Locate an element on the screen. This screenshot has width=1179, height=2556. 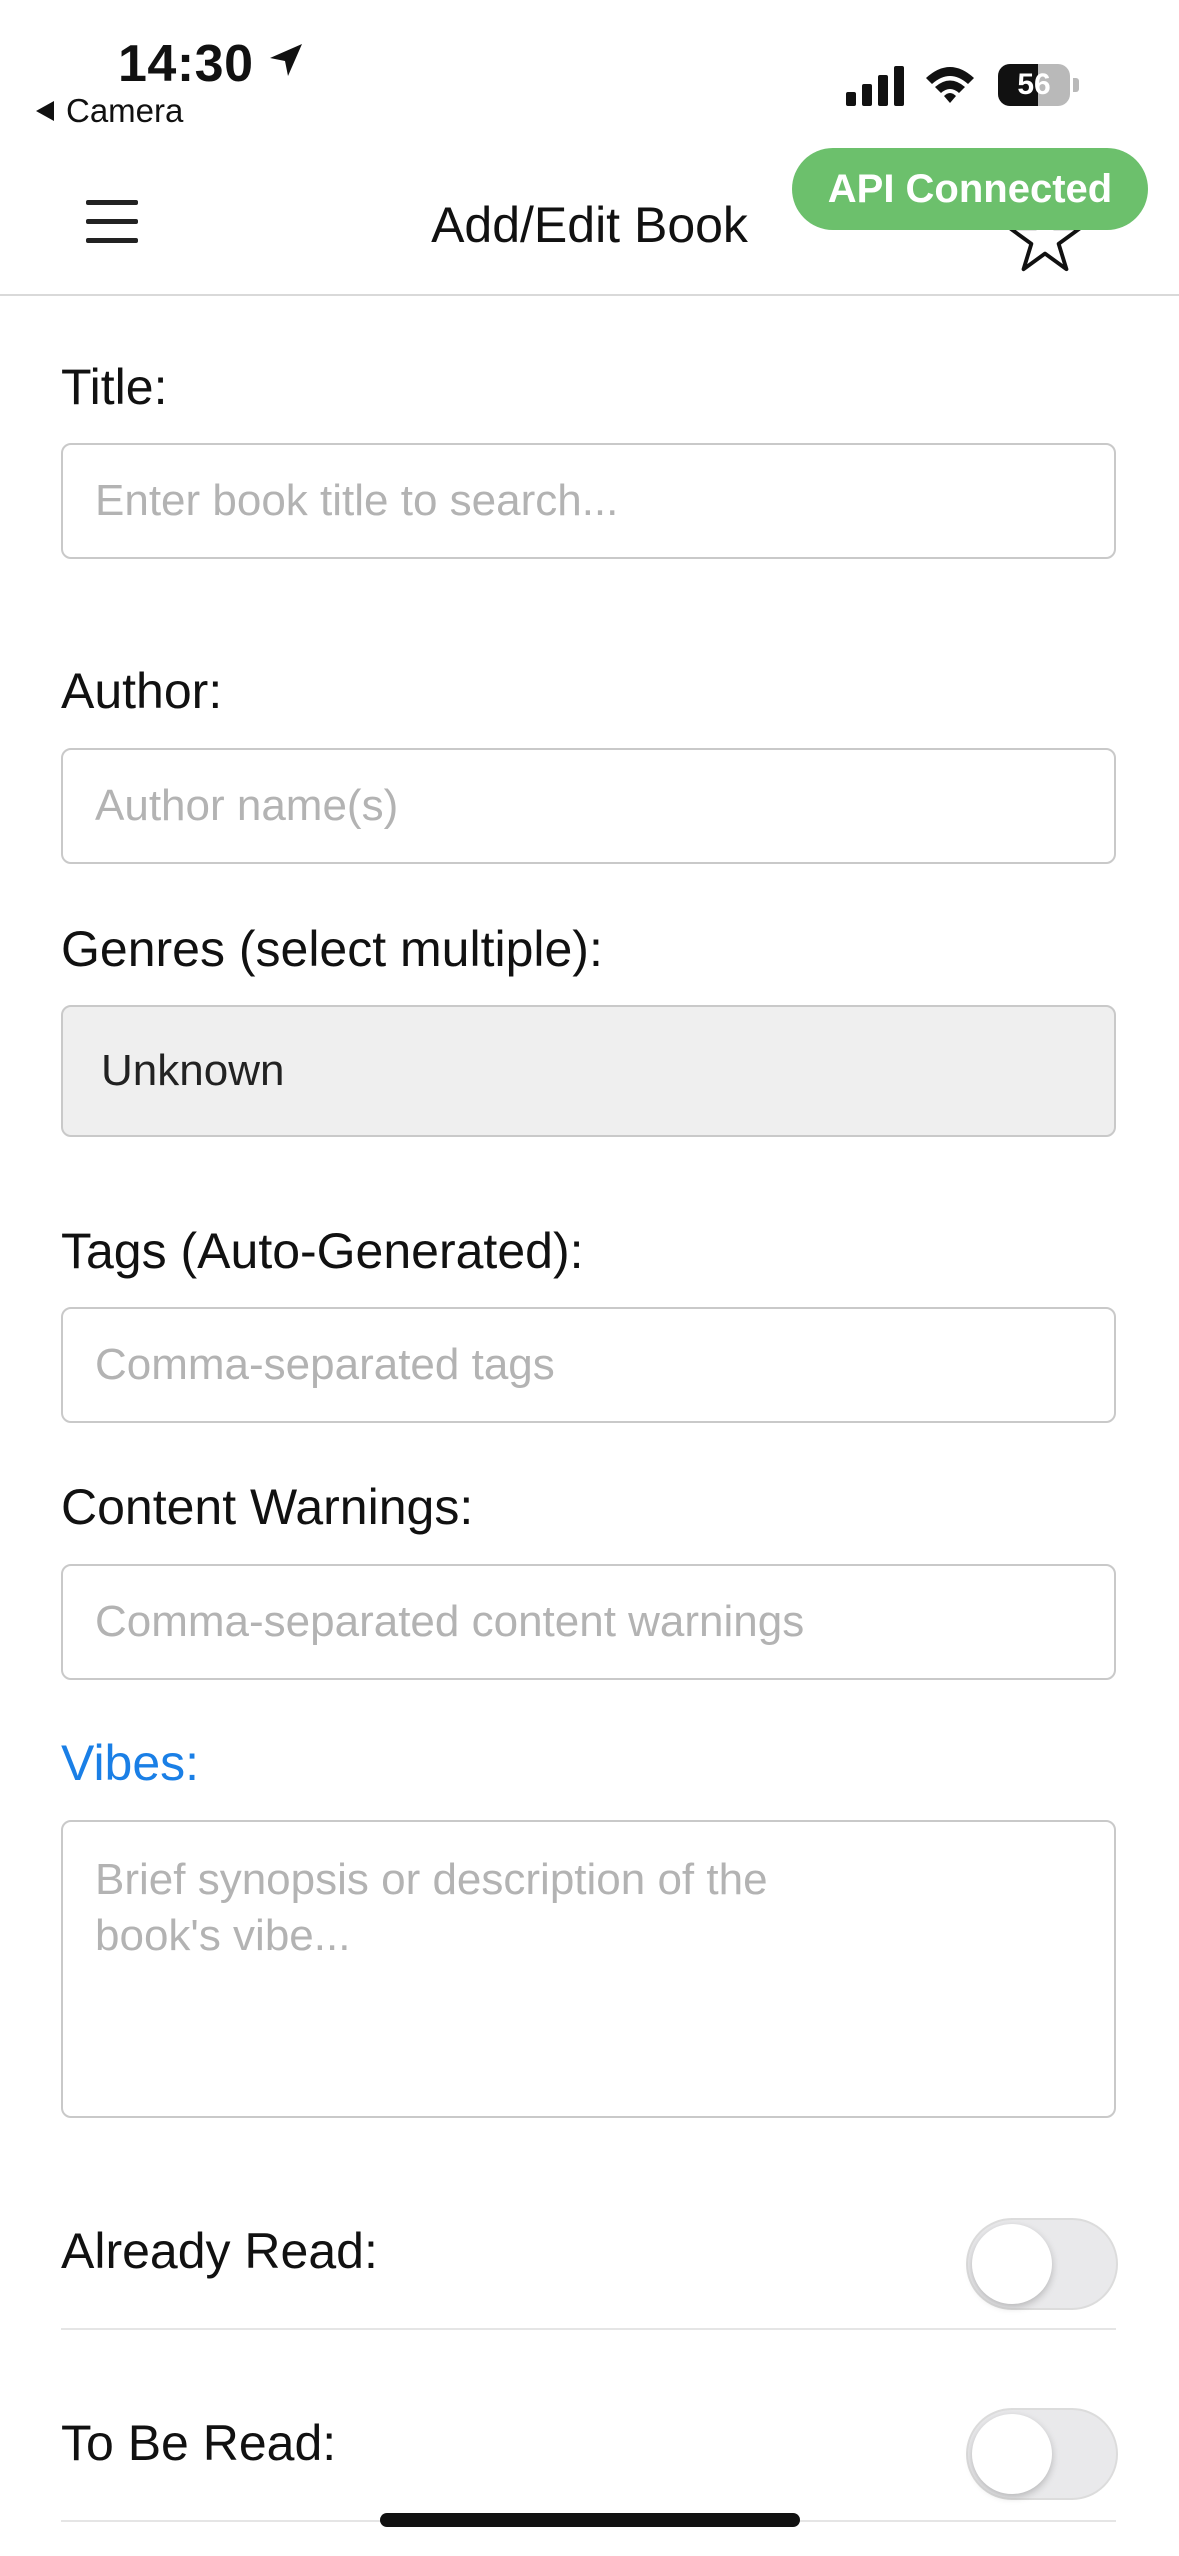
cellular-signal-icon is located at coordinates (875, 86).